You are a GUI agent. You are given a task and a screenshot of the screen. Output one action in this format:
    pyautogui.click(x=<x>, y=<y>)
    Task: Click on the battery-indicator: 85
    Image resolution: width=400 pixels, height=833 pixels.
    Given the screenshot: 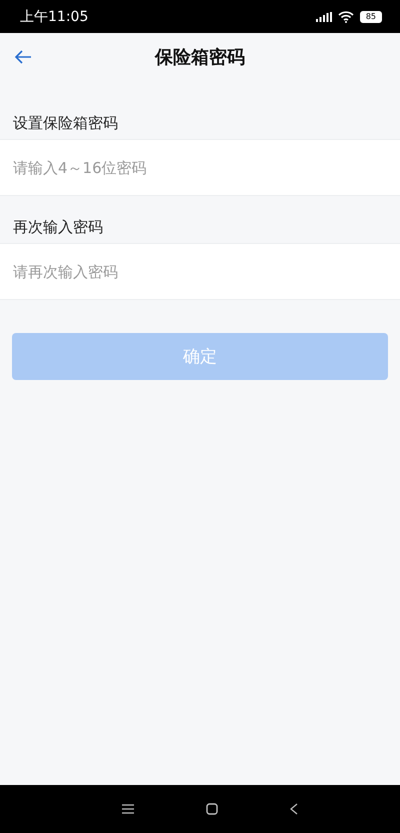 What is the action you would take?
    pyautogui.click(x=371, y=16)
    